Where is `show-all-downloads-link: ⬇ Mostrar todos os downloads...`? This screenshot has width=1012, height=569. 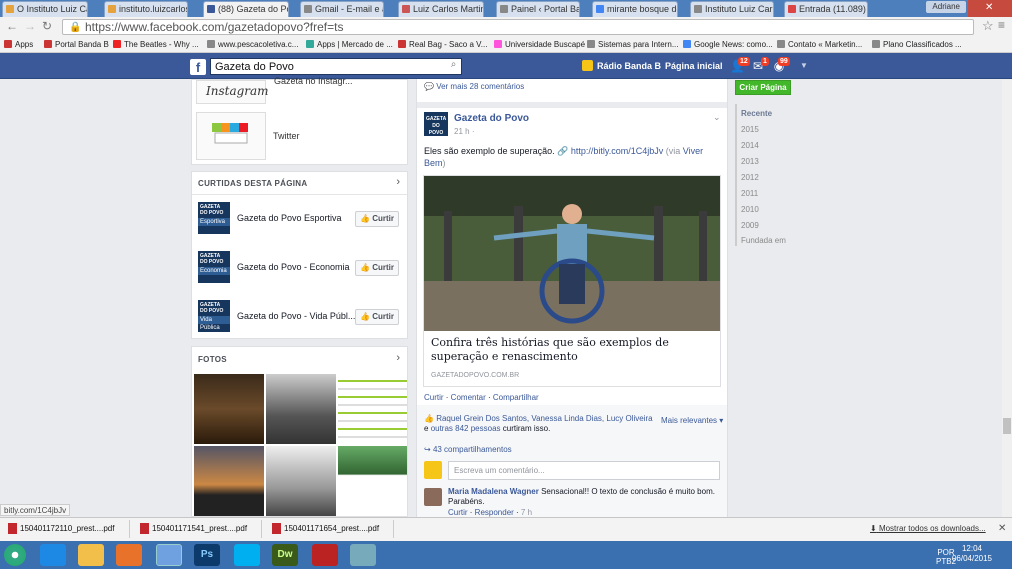
show-all-downloads-link: ⬇ Mostrar todos os downloads... is located at coordinates (928, 528).